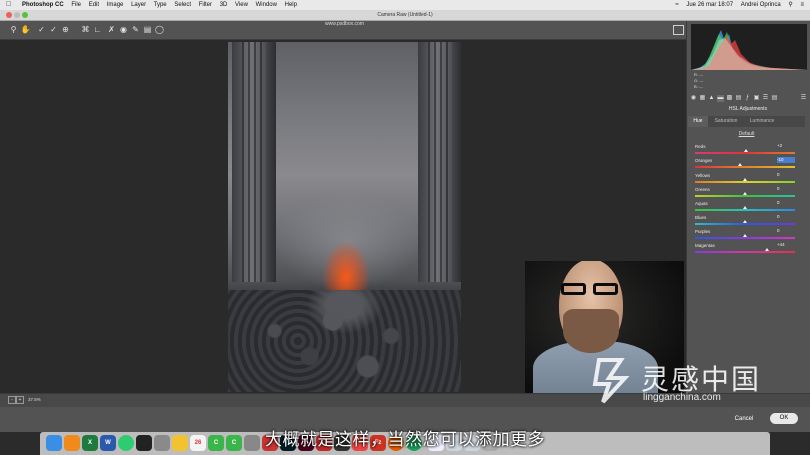  I want to click on split-toning-panel-icon: ▩, so click(729, 98).